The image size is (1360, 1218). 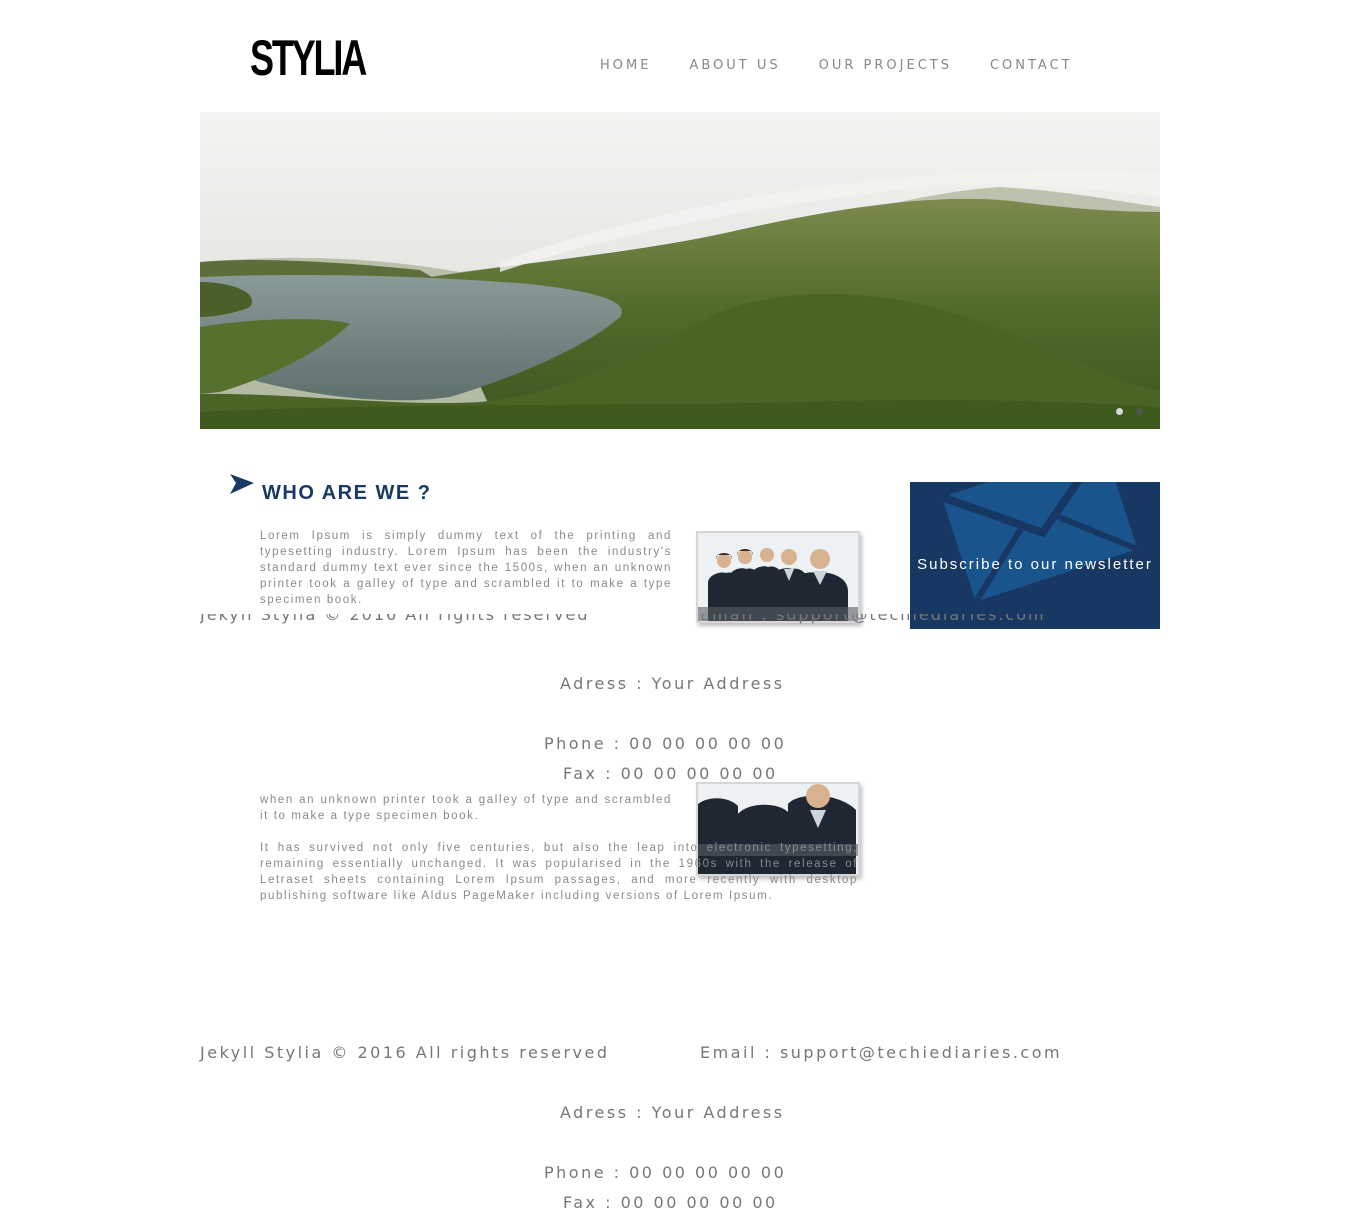 What do you see at coordinates (625, 65) in the screenshot?
I see `nav-home: HOME` at bounding box center [625, 65].